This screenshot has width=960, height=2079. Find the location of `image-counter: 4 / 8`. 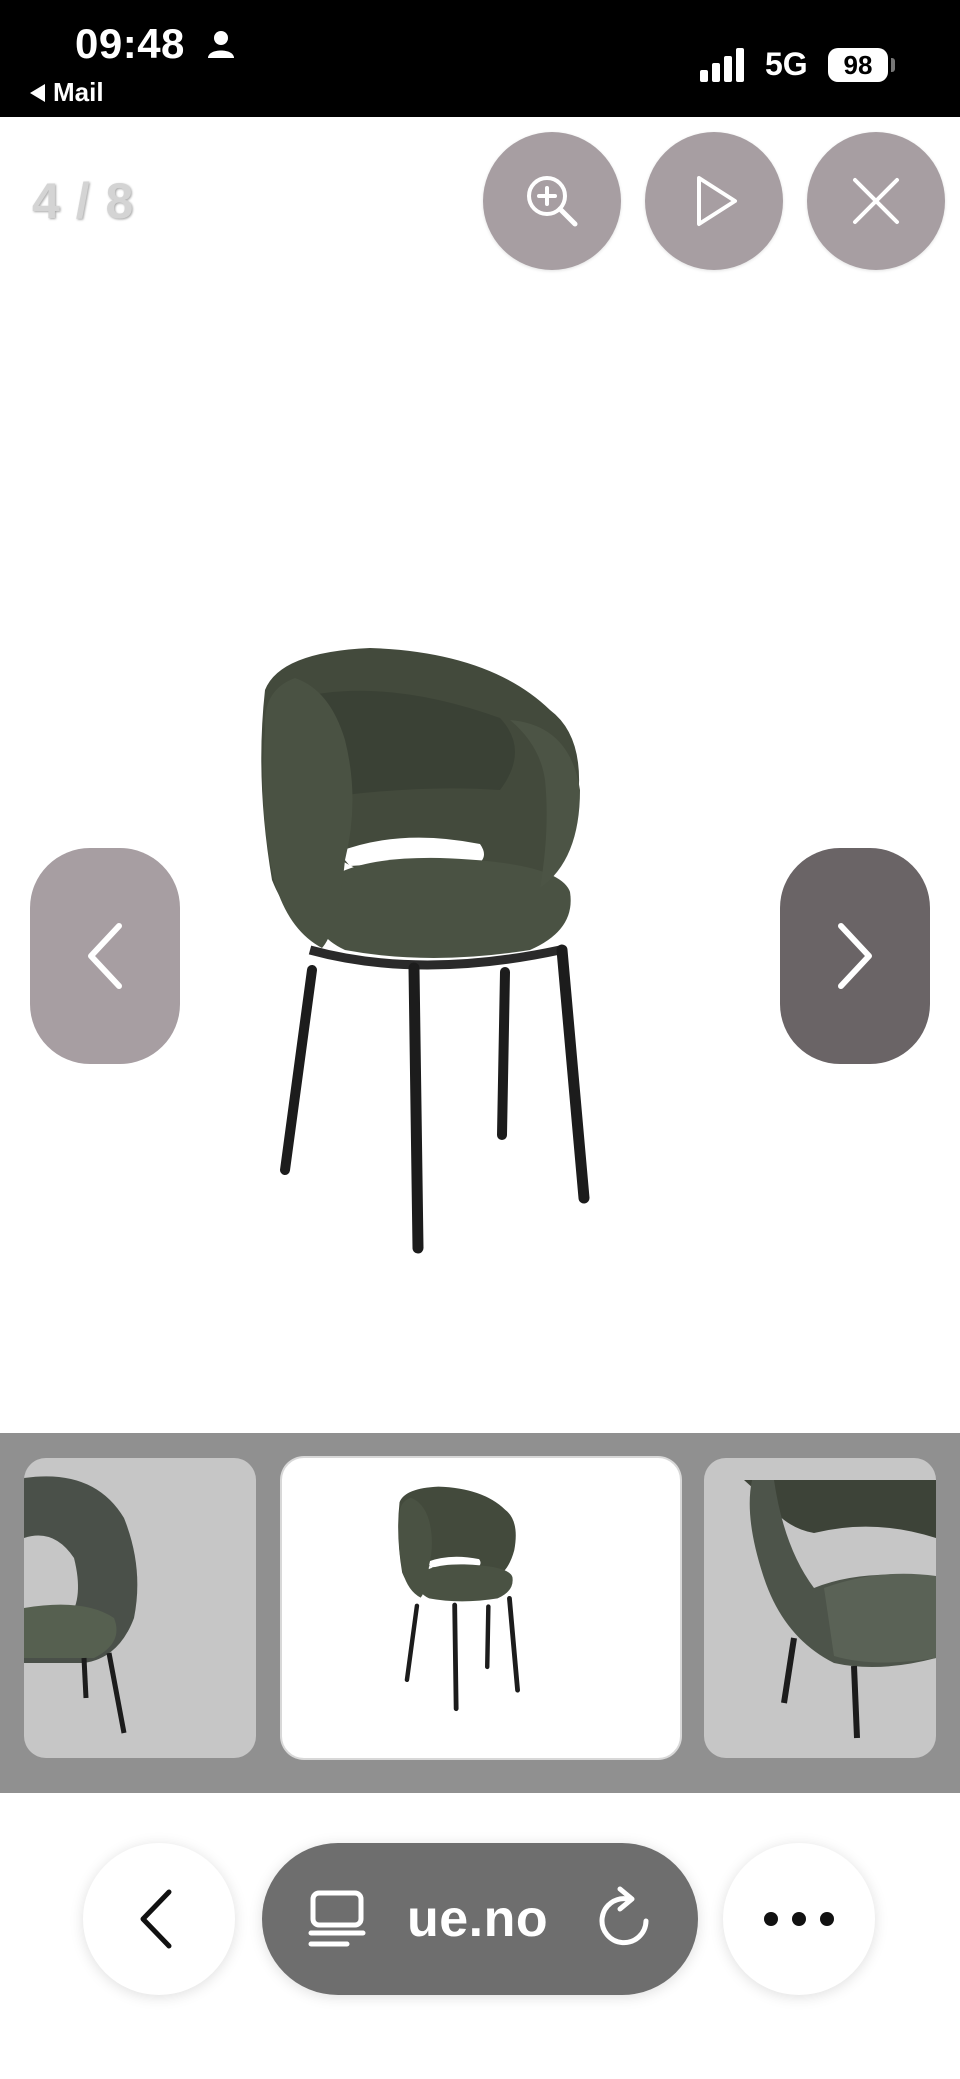

image-counter: 4 / 8 is located at coordinates (83, 201).